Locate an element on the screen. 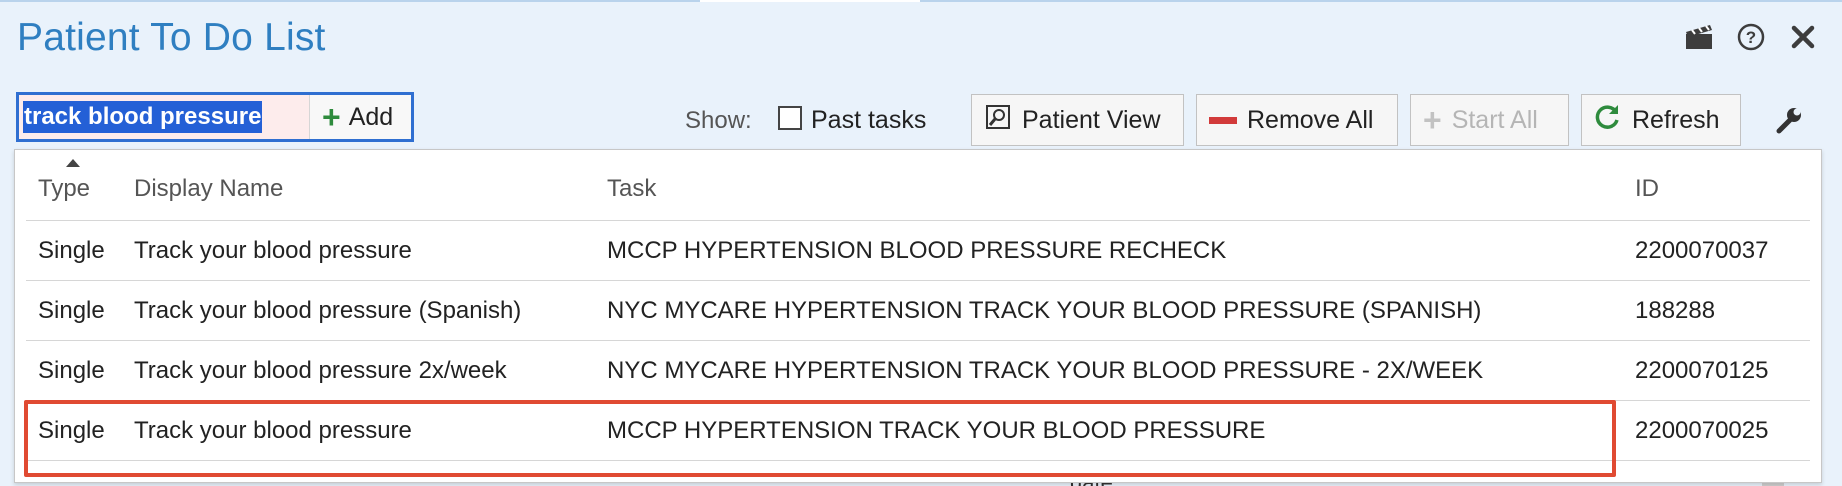 The width and height of the screenshot is (1842, 486). search-input-value: track blood pressure is located at coordinates (143, 117).